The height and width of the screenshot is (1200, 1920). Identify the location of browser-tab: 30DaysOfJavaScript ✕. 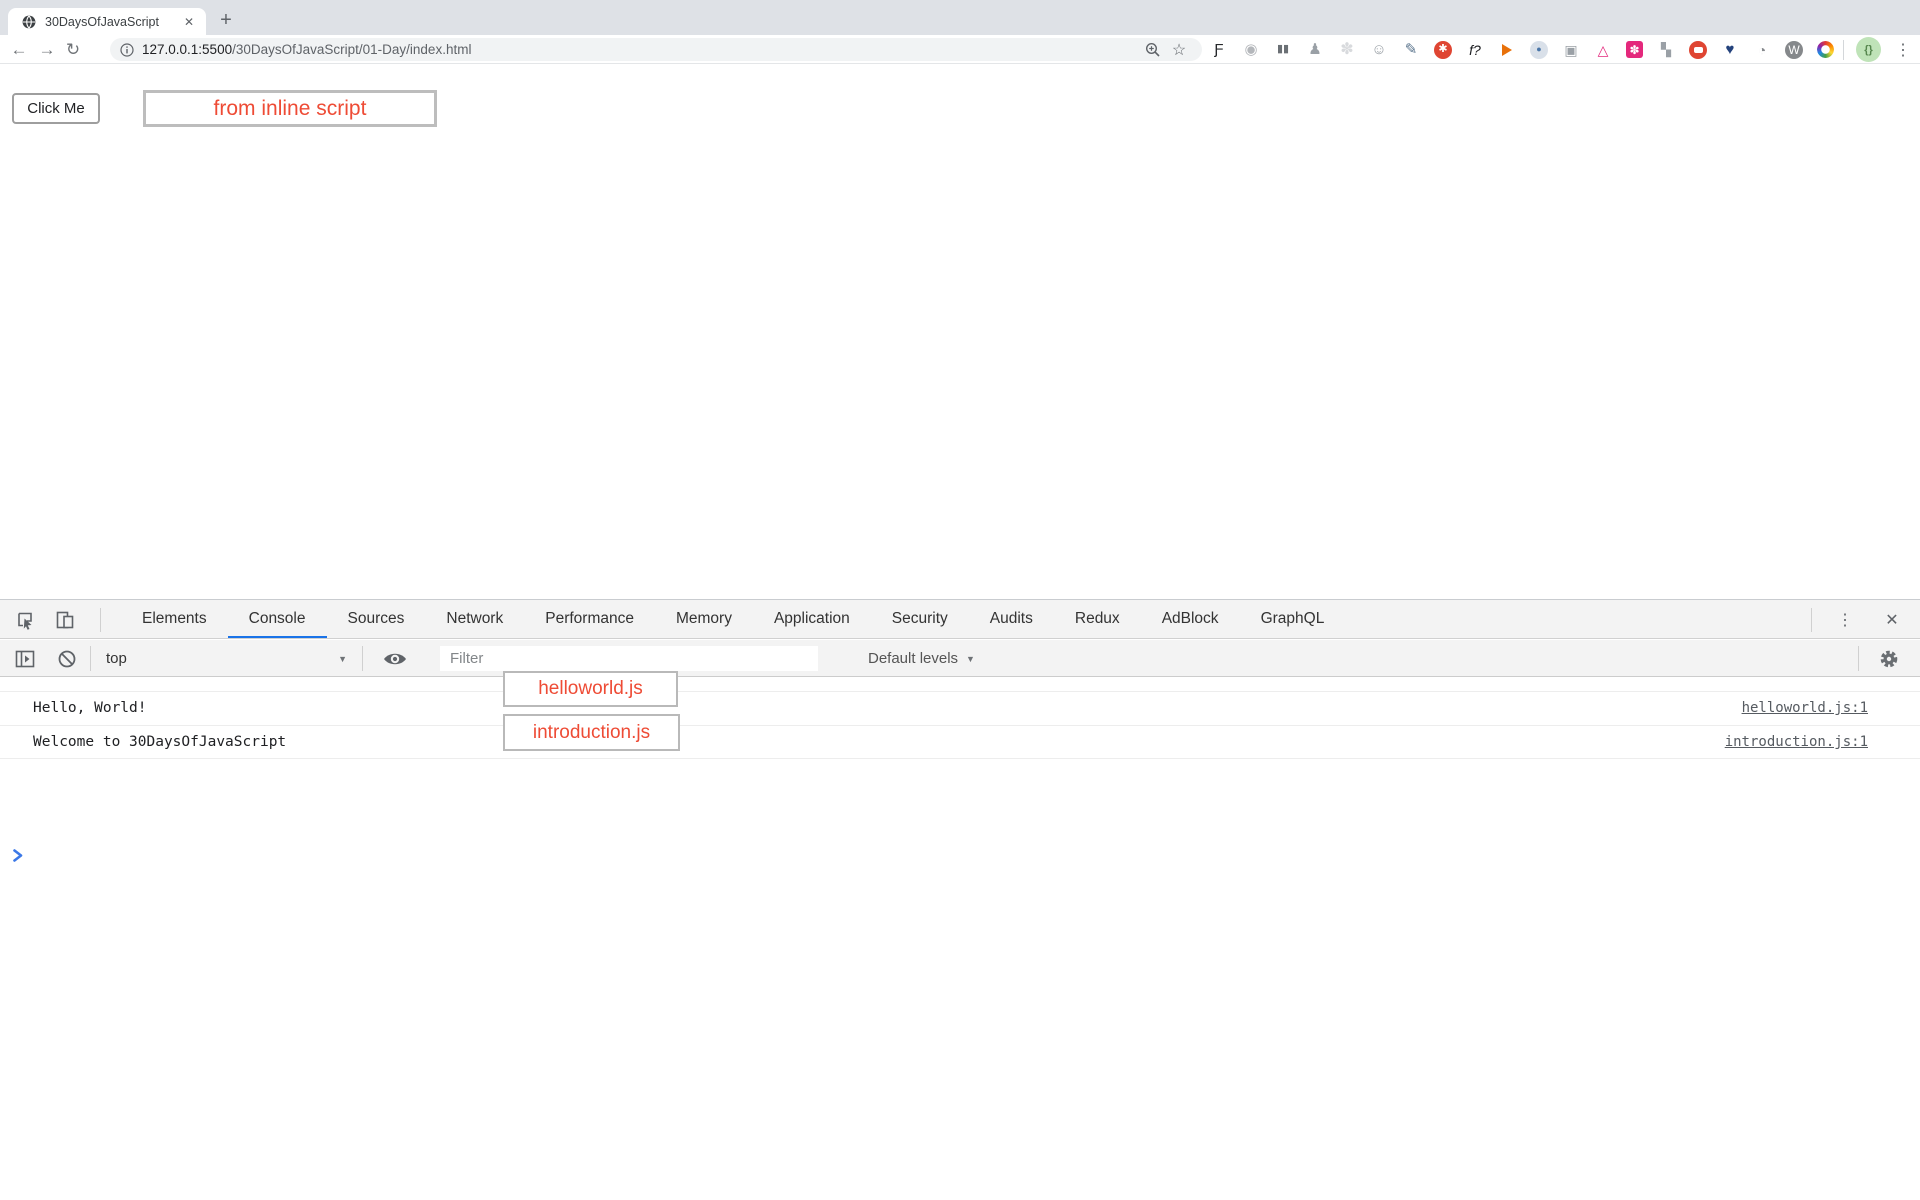
(107, 21).